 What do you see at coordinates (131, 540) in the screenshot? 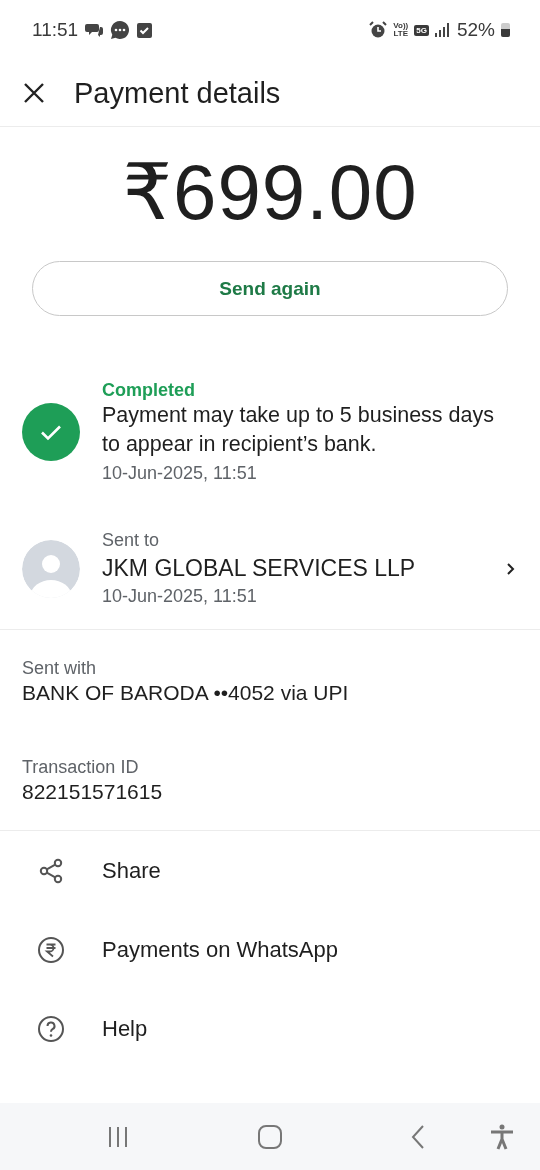
I see `recipient-caption: Sent to` at bounding box center [131, 540].